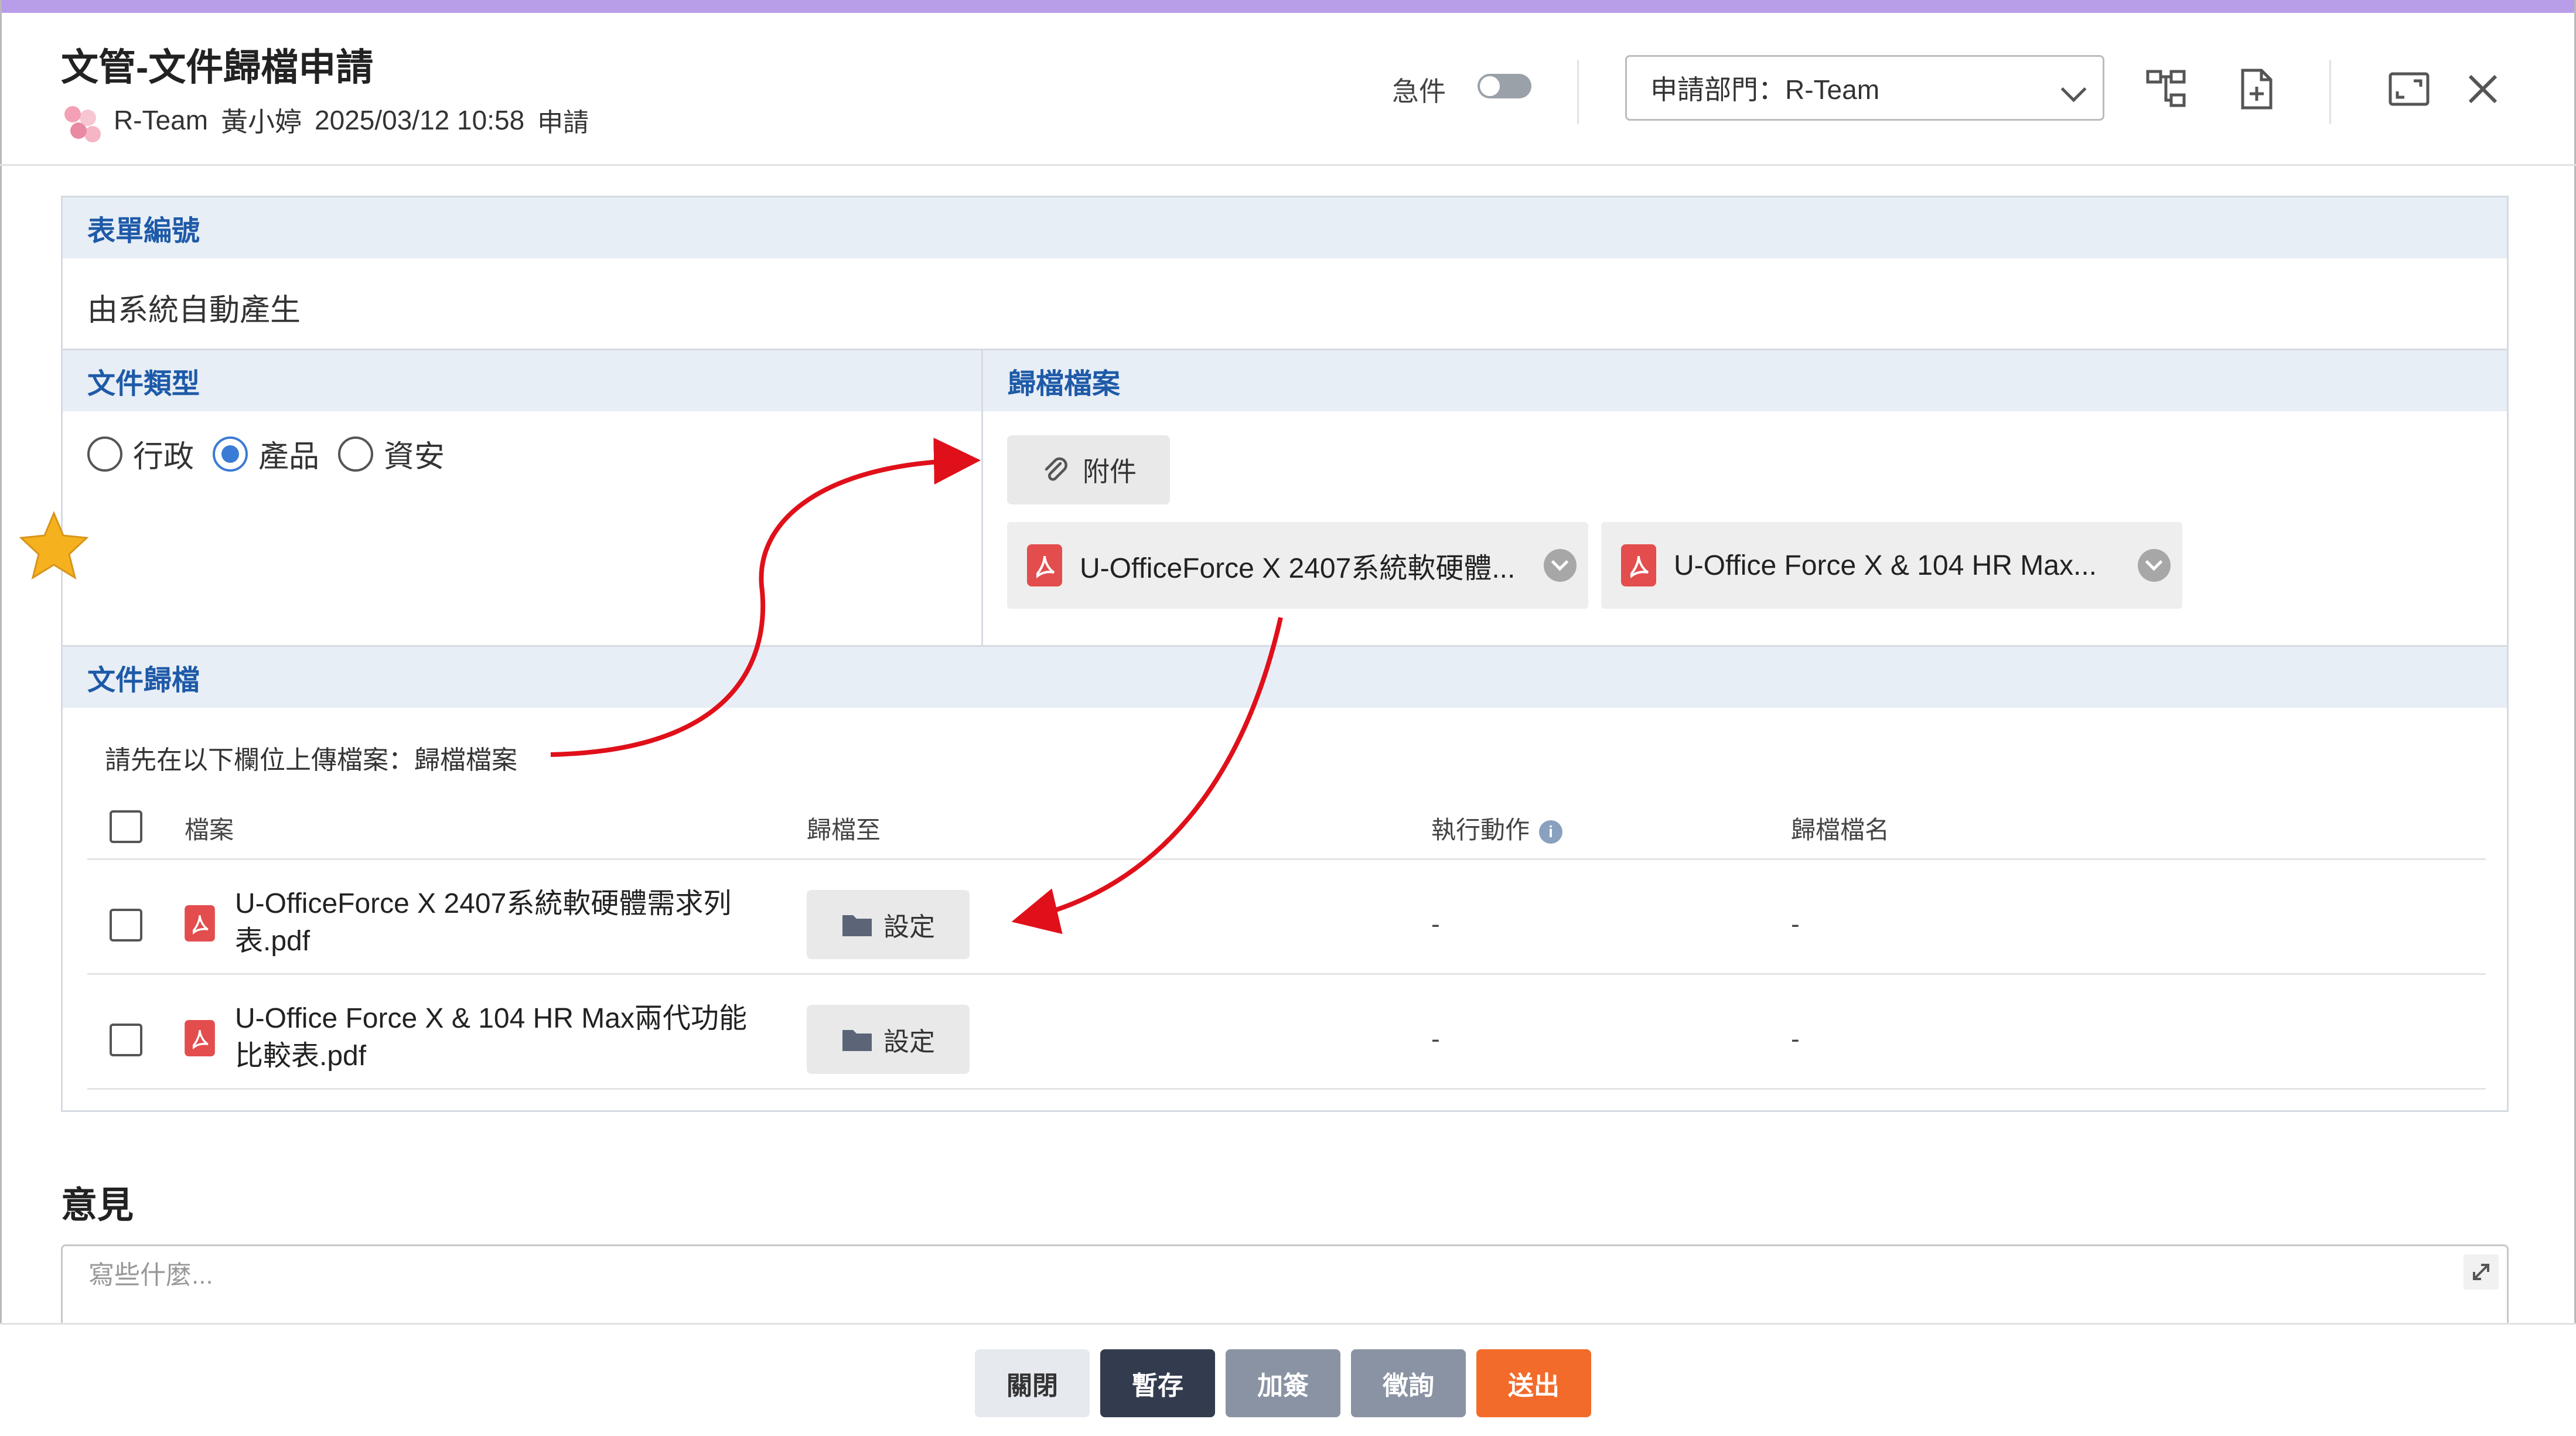 This screenshot has height=1436, width=2576. I want to click on arrow-hint-to-attach, so click(765, 597).